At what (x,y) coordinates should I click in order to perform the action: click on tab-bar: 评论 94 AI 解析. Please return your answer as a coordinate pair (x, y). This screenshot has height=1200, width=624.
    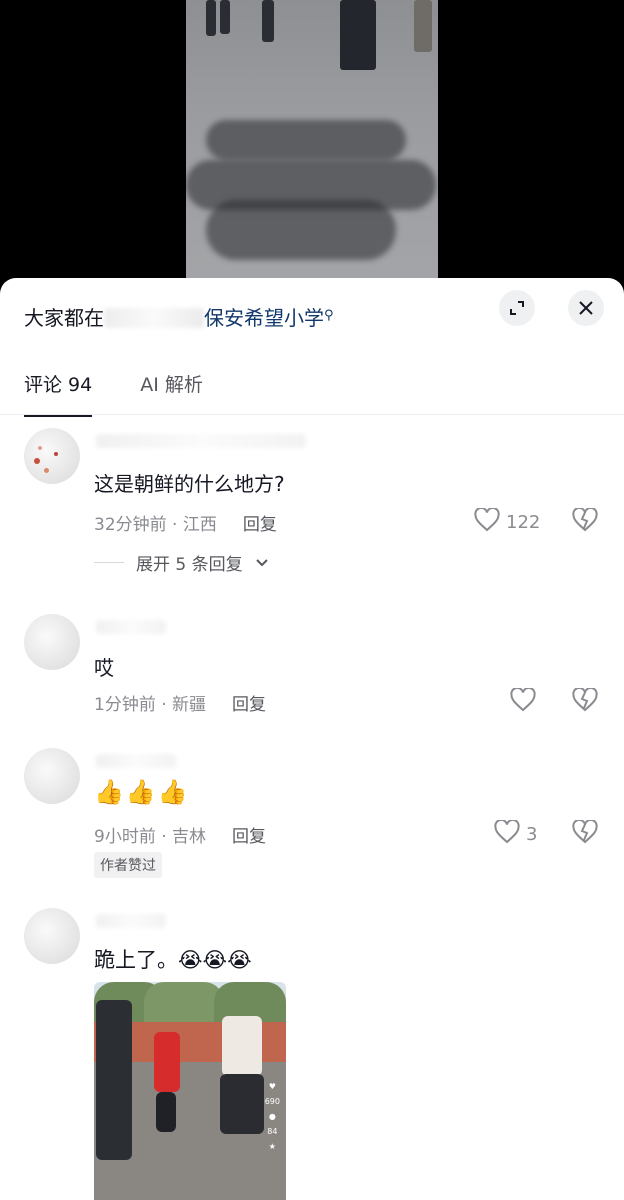
    Looking at the image, I should click on (113, 393).